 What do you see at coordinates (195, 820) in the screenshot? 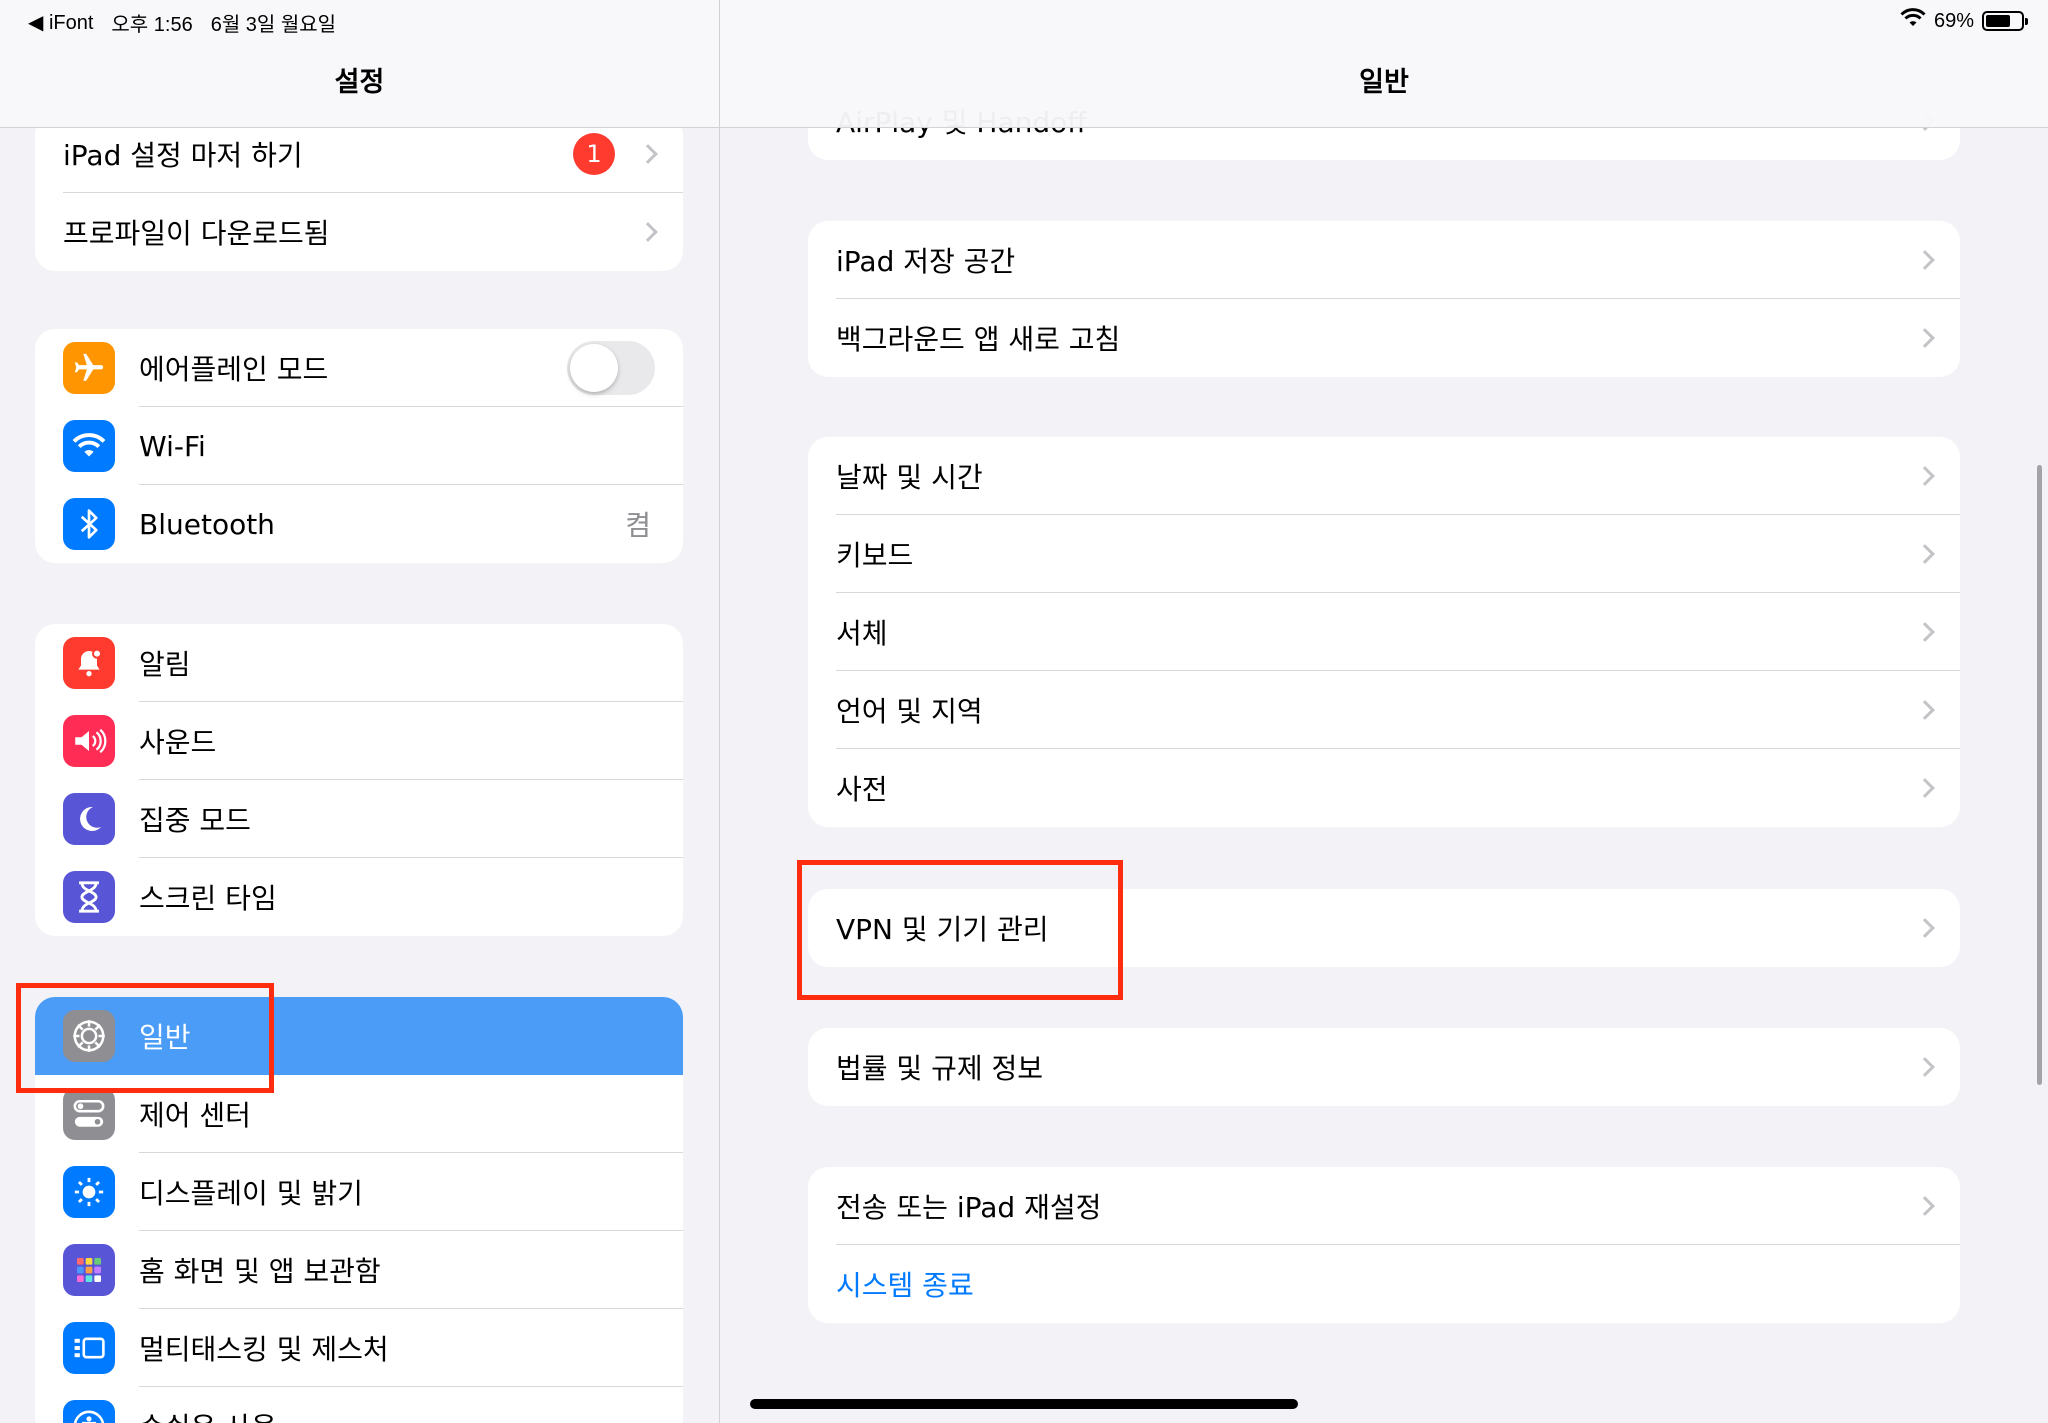
I see `sidebar-item-label: 집중 모드` at bounding box center [195, 820].